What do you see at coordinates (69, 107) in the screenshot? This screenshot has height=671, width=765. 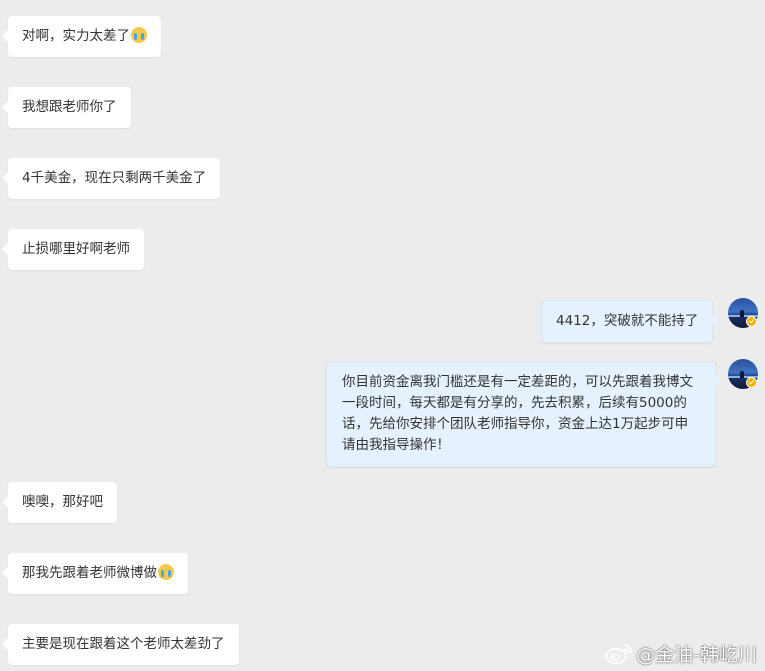 I see `message-text: 我想跟老师你了` at bounding box center [69, 107].